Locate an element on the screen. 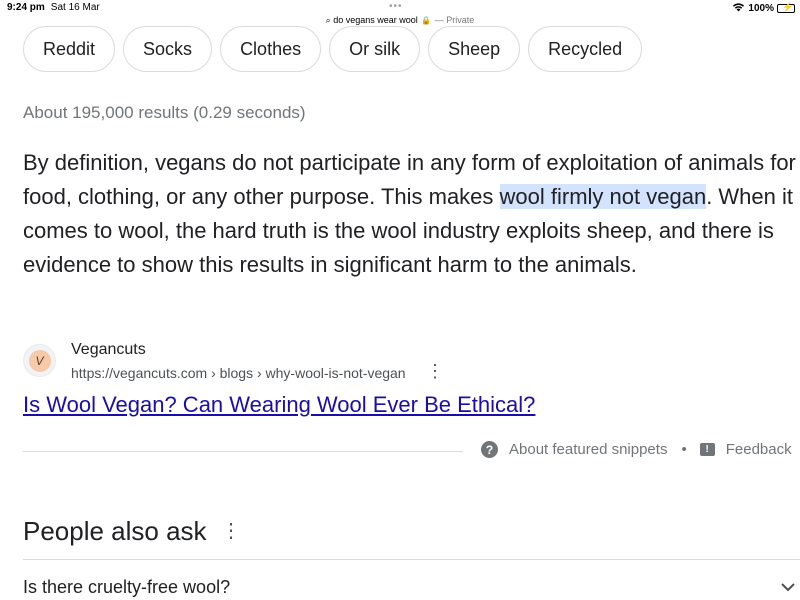 This screenshot has width=800, height=600. chip-clothes: Clothes is located at coordinates (271, 49).